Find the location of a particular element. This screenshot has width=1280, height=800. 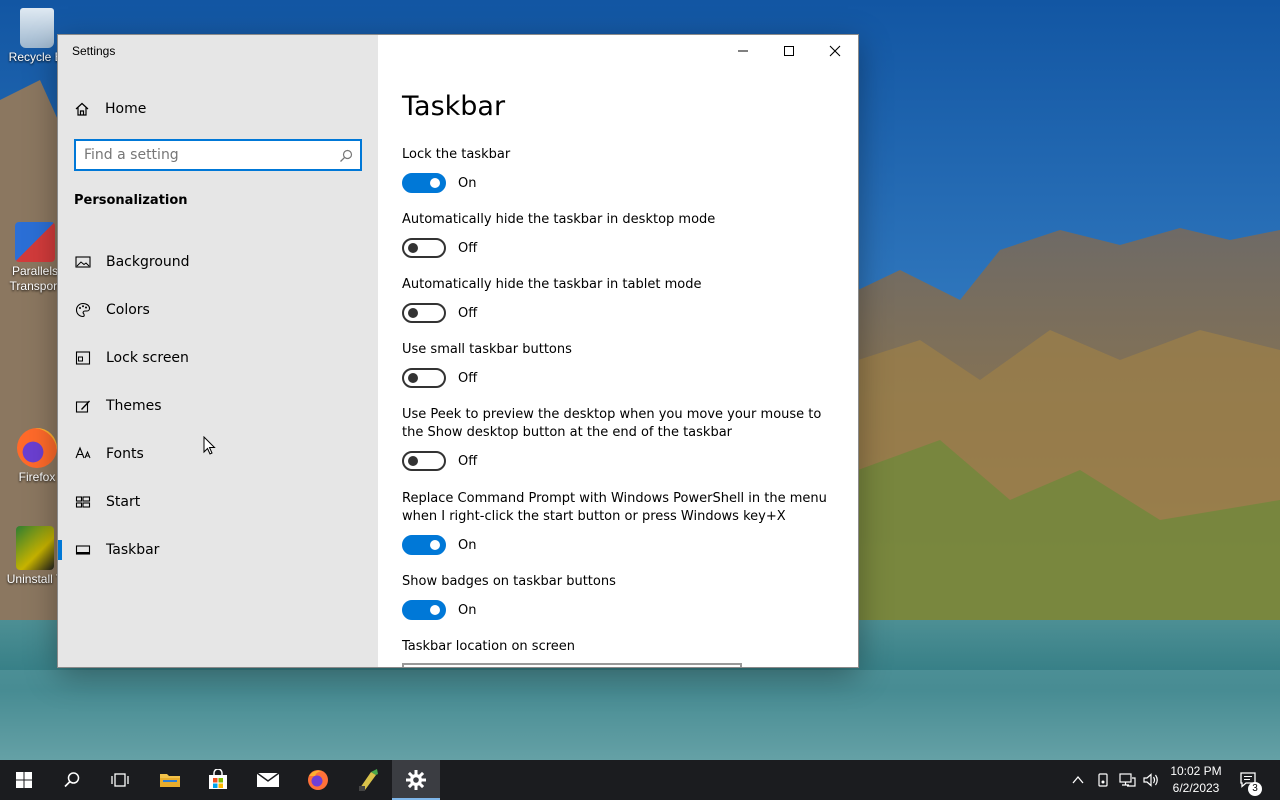

store-icon is located at coordinates (218, 779).